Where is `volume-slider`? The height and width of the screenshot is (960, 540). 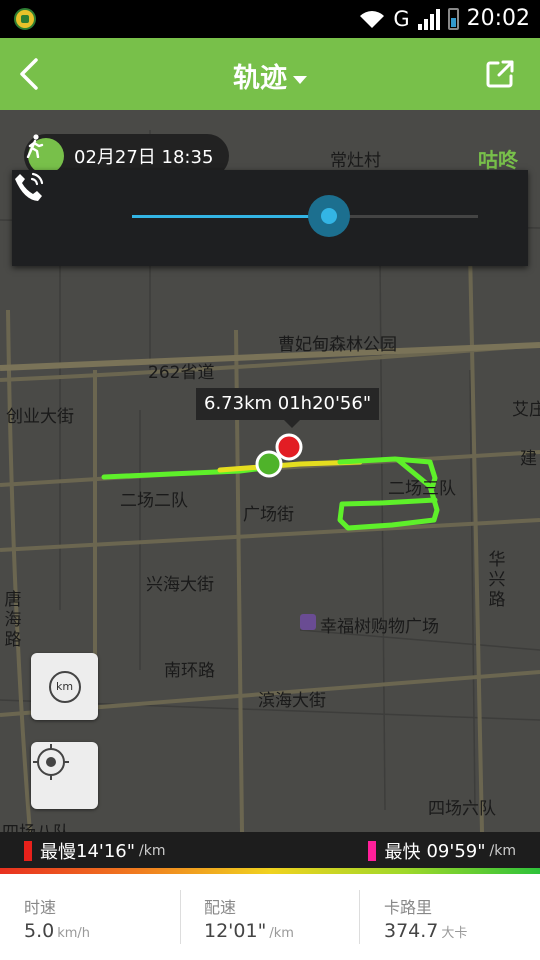 volume-slider is located at coordinates (305, 216).